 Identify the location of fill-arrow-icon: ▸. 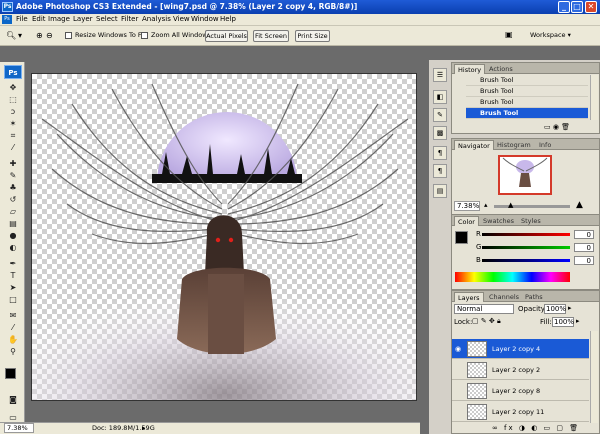
(578, 321).